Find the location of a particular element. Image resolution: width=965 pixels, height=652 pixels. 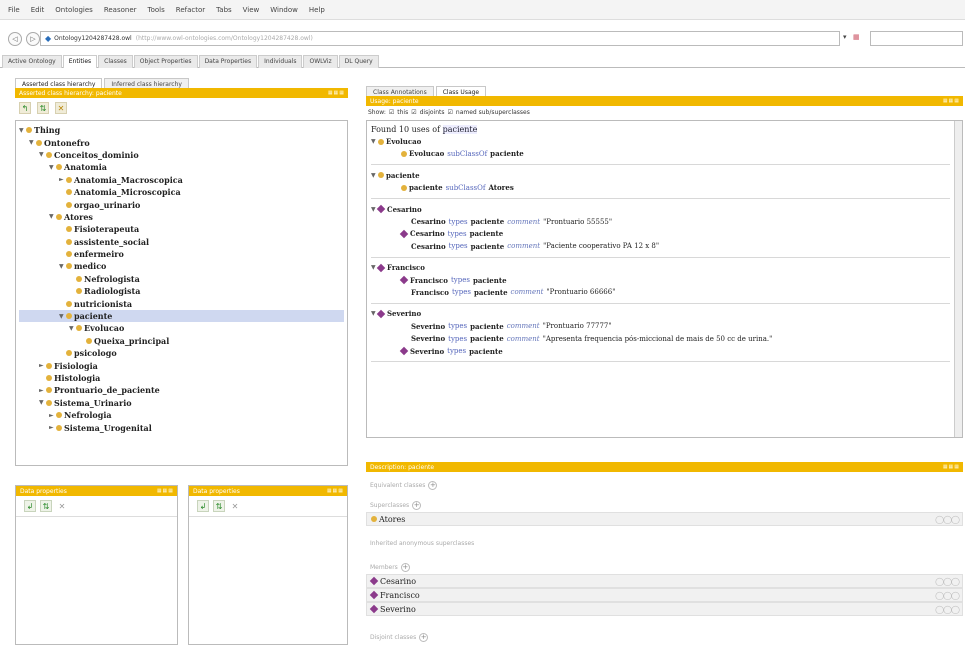

menu-item: Refactor is located at coordinates (190, 10).